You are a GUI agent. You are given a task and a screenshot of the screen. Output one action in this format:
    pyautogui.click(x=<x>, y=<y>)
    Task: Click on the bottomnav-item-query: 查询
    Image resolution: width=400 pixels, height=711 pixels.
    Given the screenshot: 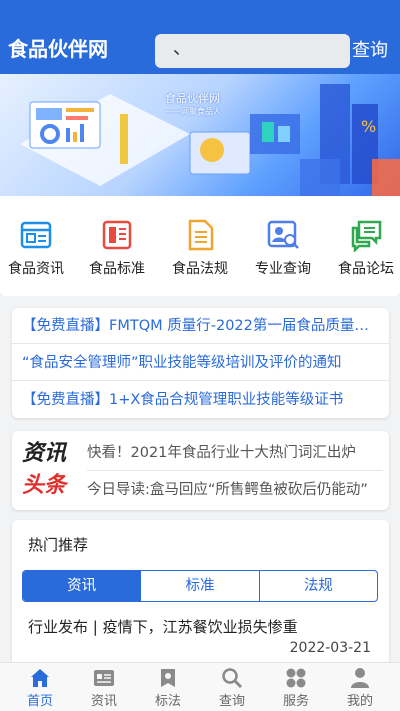 What is the action you would take?
    pyautogui.click(x=232, y=689)
    